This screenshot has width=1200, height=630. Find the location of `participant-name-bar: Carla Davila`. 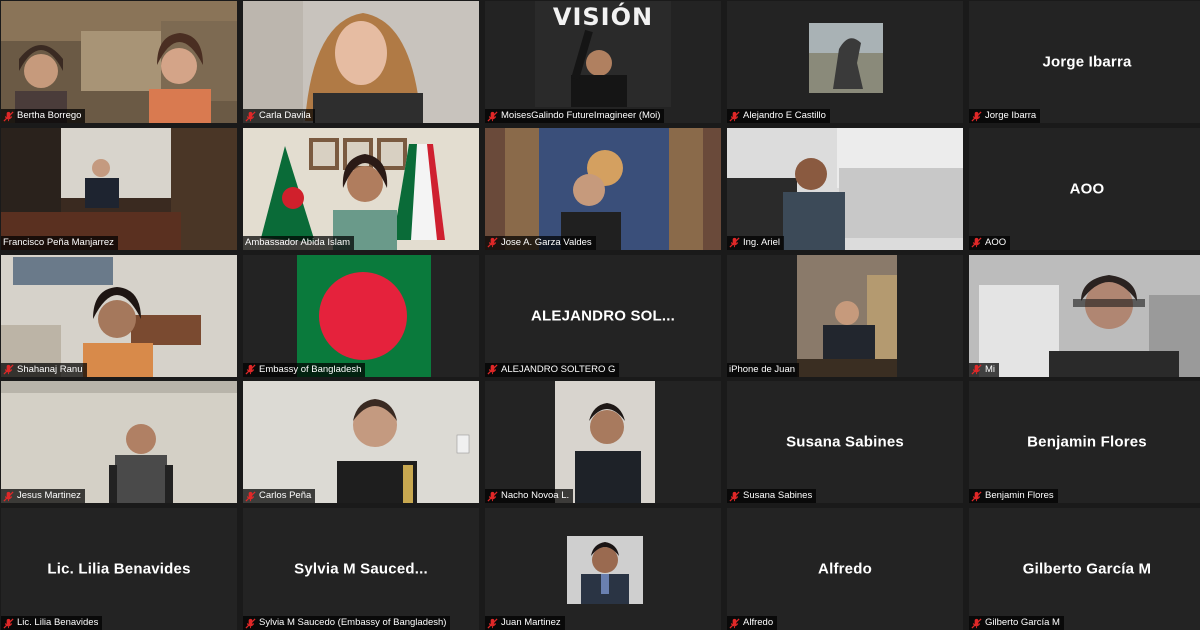

participant-name-bar: Carla Davila is located at coordinates (279, 116).